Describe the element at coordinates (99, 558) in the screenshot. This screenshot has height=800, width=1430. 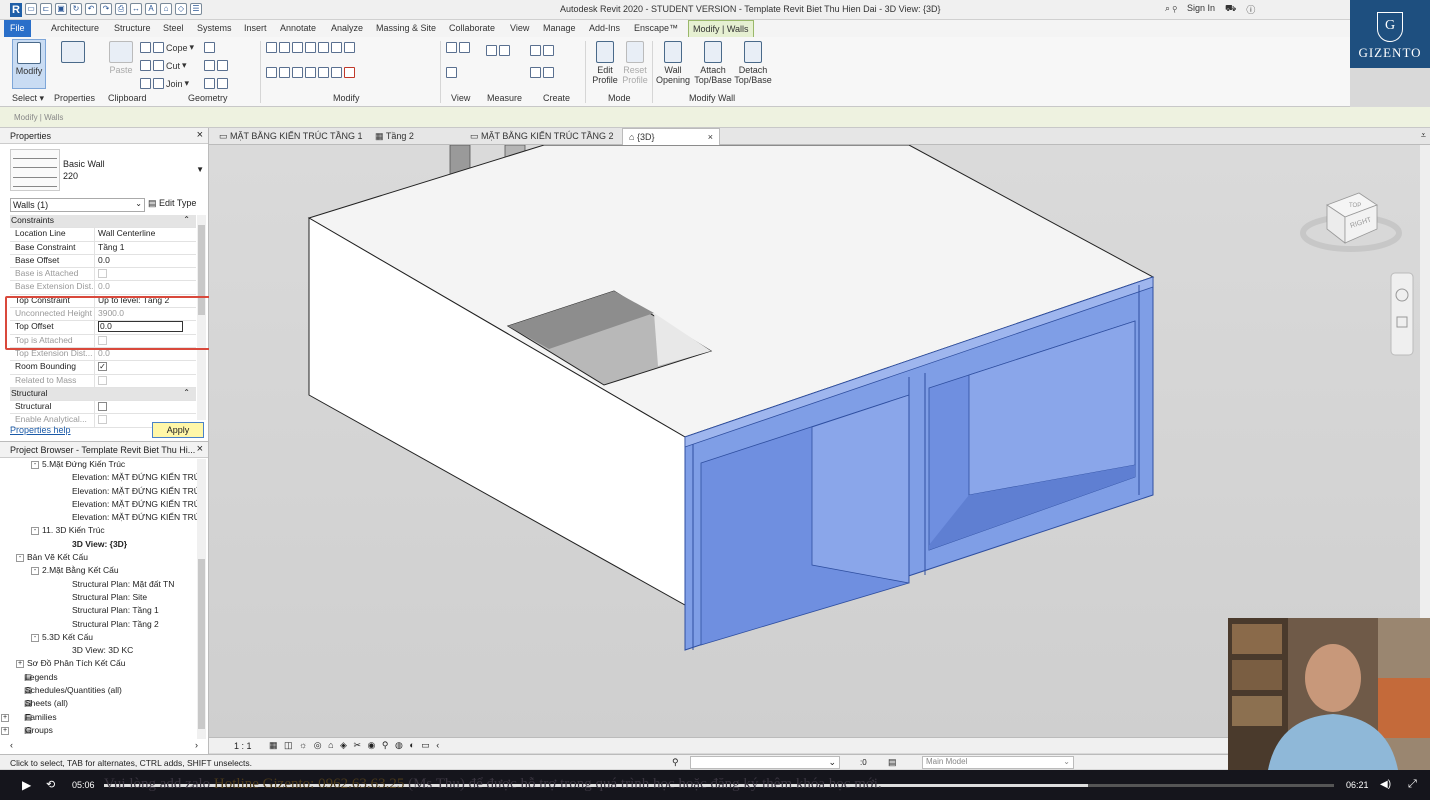
I see `browser-tree-item: - Bản Vẽ Kết Cấu` at that location.